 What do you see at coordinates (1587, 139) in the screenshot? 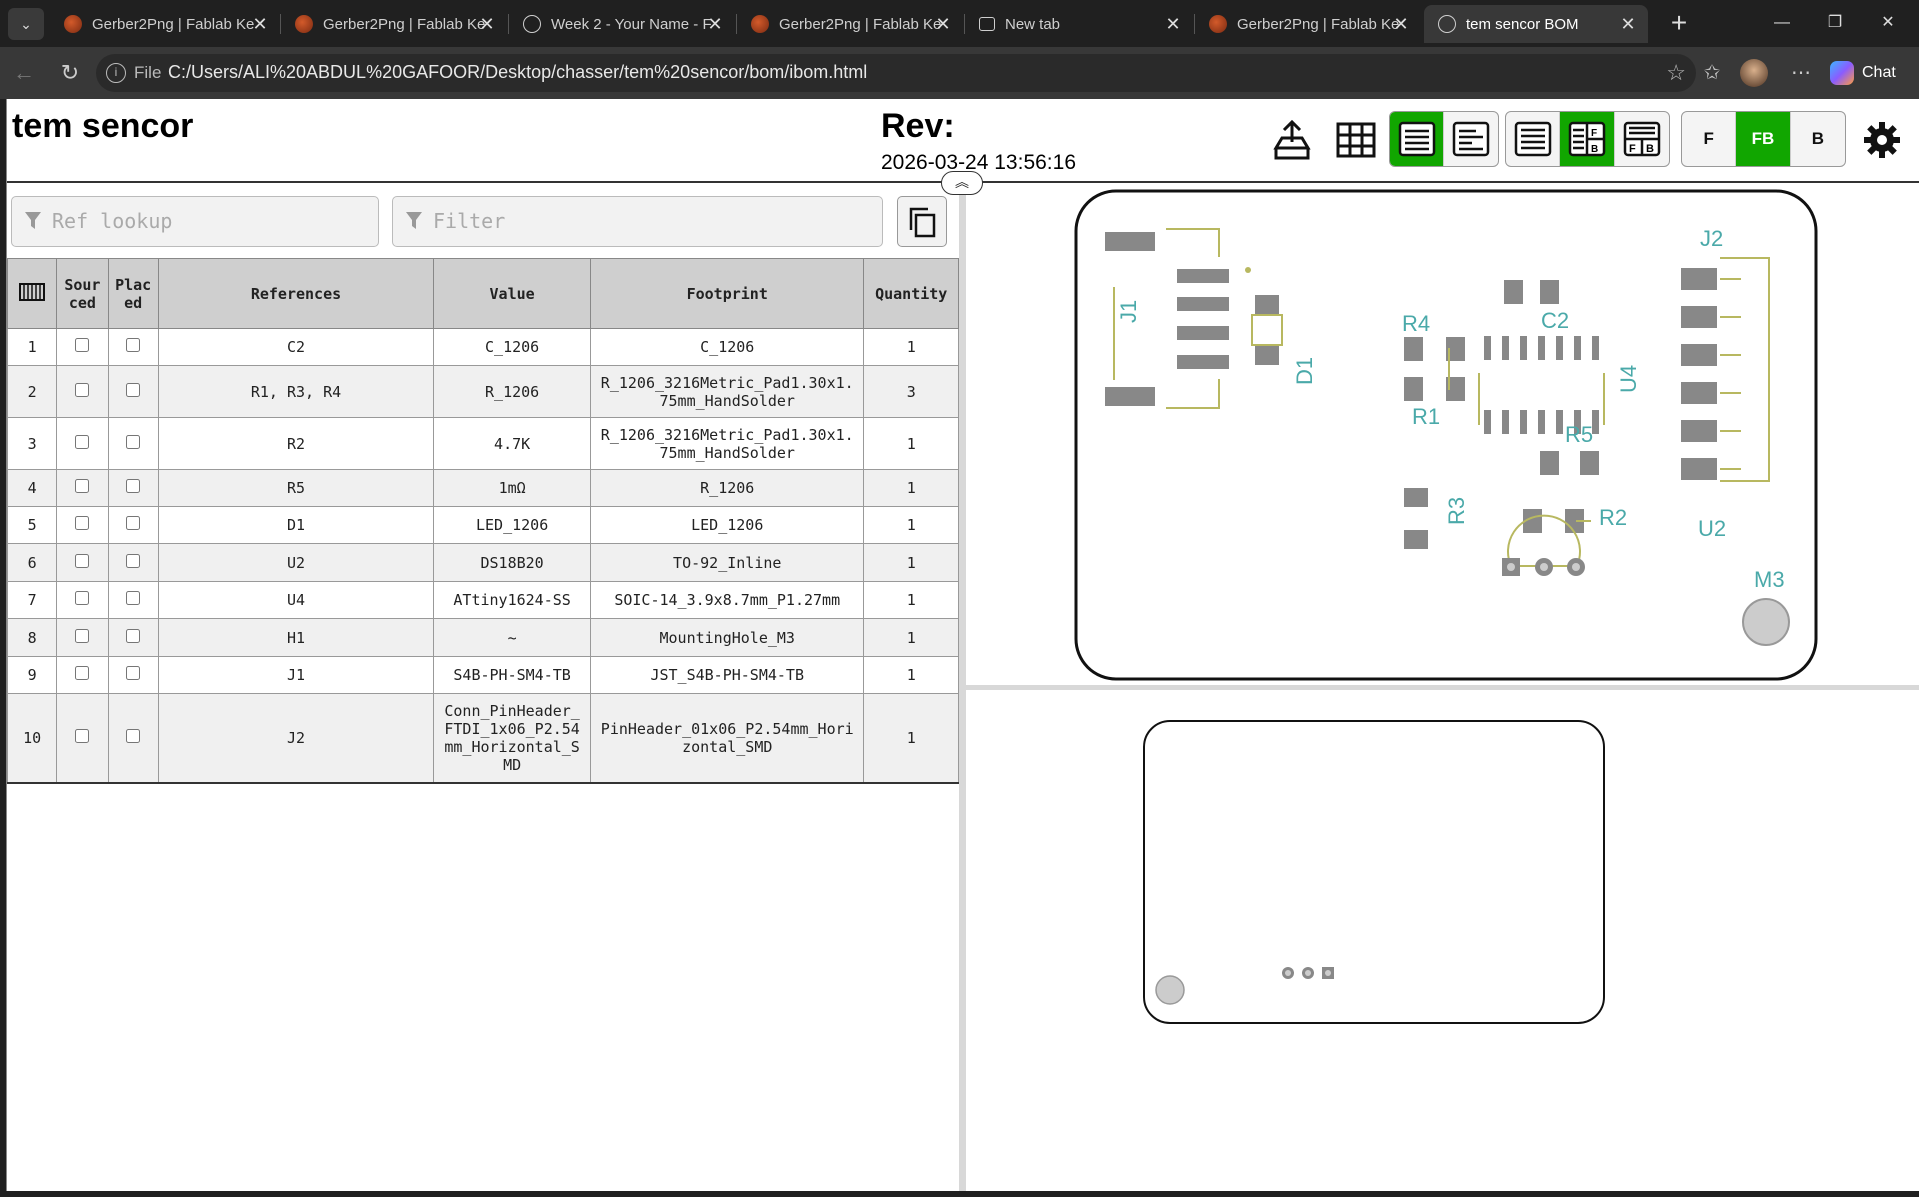
I see `bom-left-drawings-right-icon: FB` at bounding box center [1587, 139].